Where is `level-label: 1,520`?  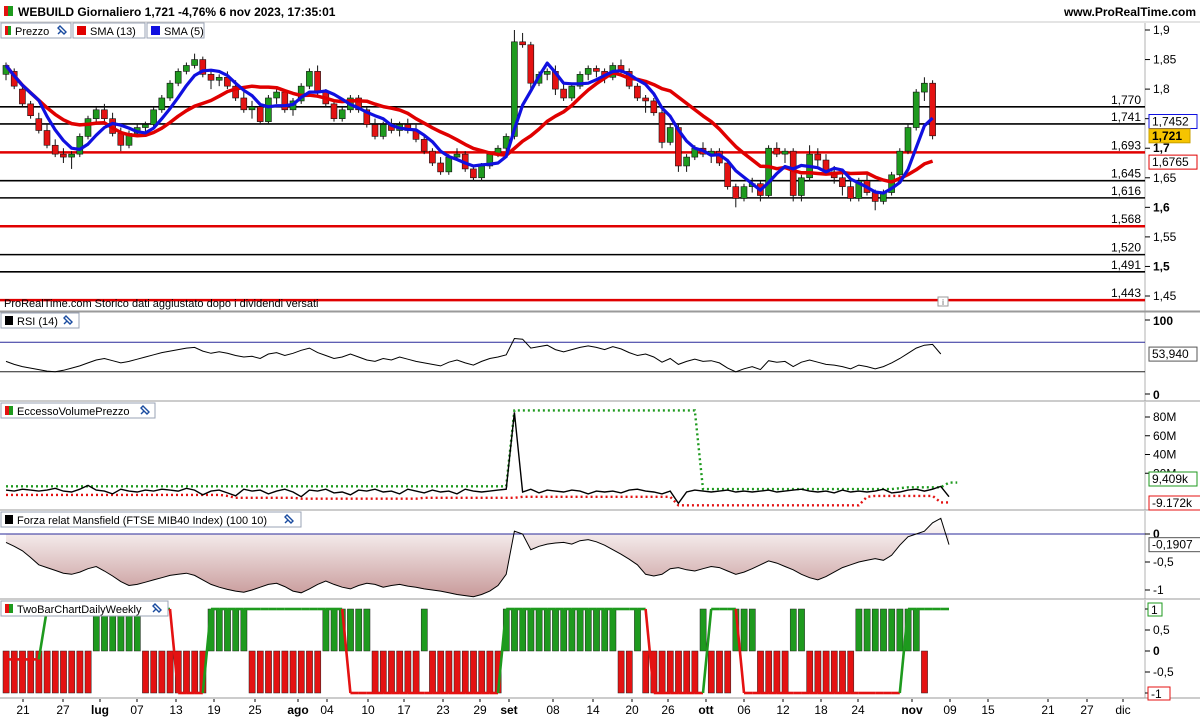 level-label: 1,520 is located at coordinates (1126, 248).